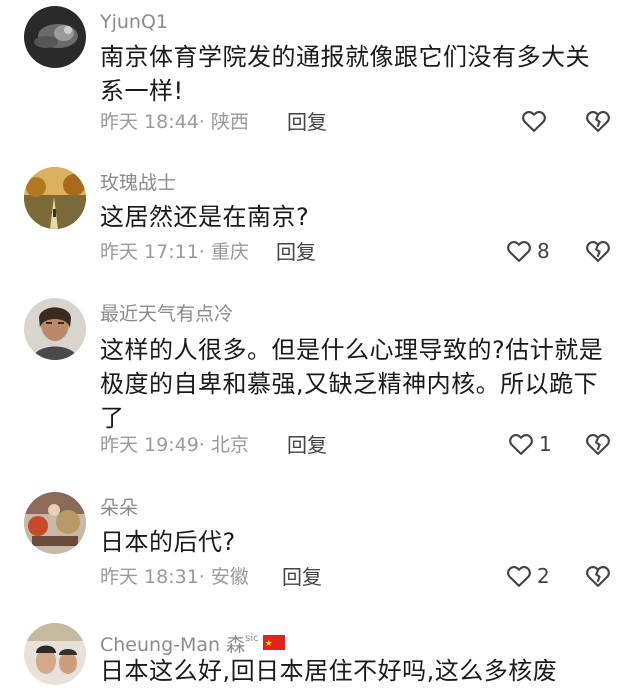 The width and height of the screenshot is (640, 691). What do you see at coordinates (273, 644) in the screenshot?
I see `china-flag-icon` at bounding box center [273, 644].